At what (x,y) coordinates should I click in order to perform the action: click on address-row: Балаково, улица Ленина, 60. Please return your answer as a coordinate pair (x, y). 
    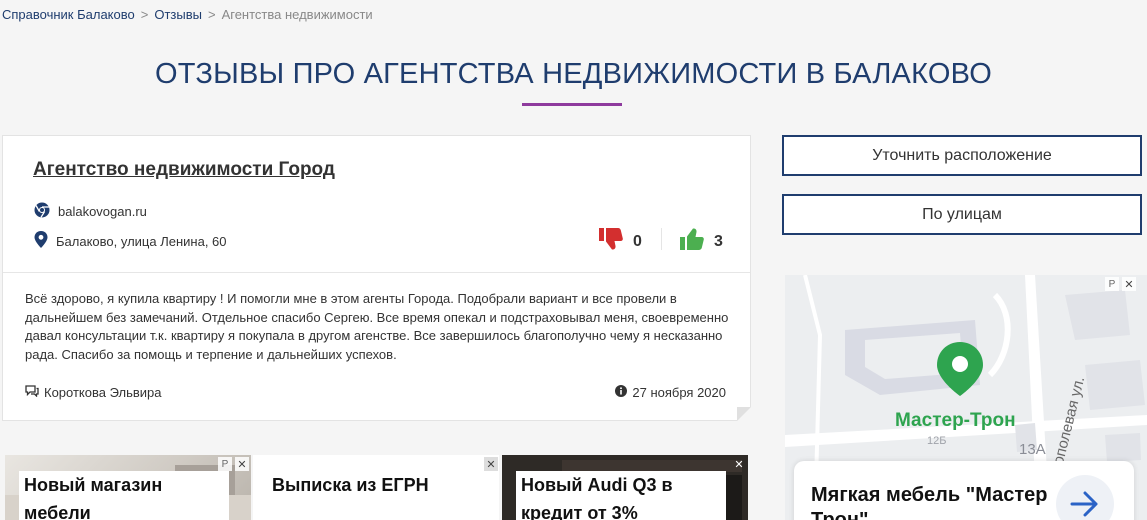
    Looking at the image, I should click on (130, 241).